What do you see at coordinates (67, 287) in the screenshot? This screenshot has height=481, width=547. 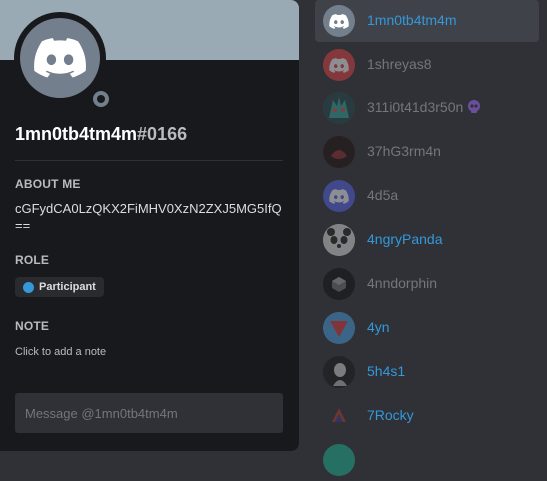 I see `role-label: Participant` at bounding box center [67, 287].